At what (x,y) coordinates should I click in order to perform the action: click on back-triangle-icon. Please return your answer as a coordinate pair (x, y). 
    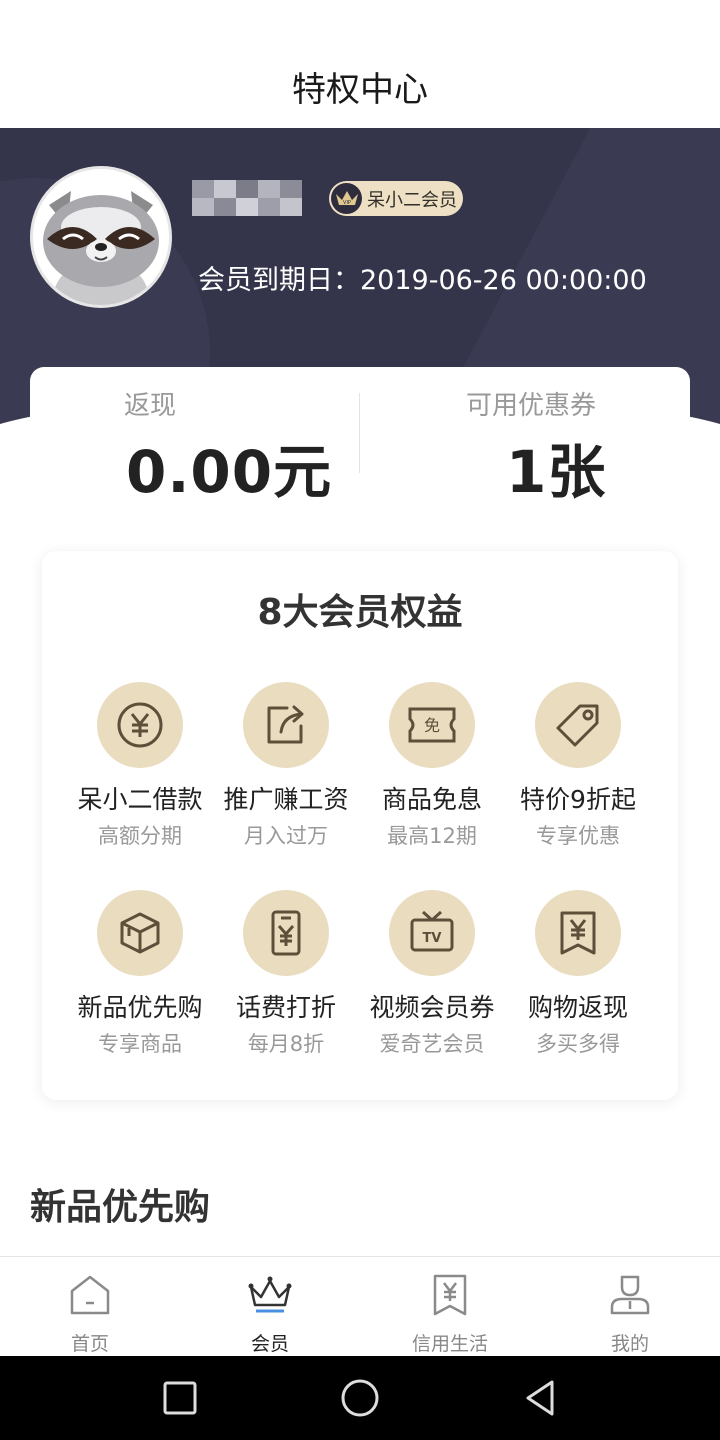
    Looking at the image, I should click on (540, 1398).